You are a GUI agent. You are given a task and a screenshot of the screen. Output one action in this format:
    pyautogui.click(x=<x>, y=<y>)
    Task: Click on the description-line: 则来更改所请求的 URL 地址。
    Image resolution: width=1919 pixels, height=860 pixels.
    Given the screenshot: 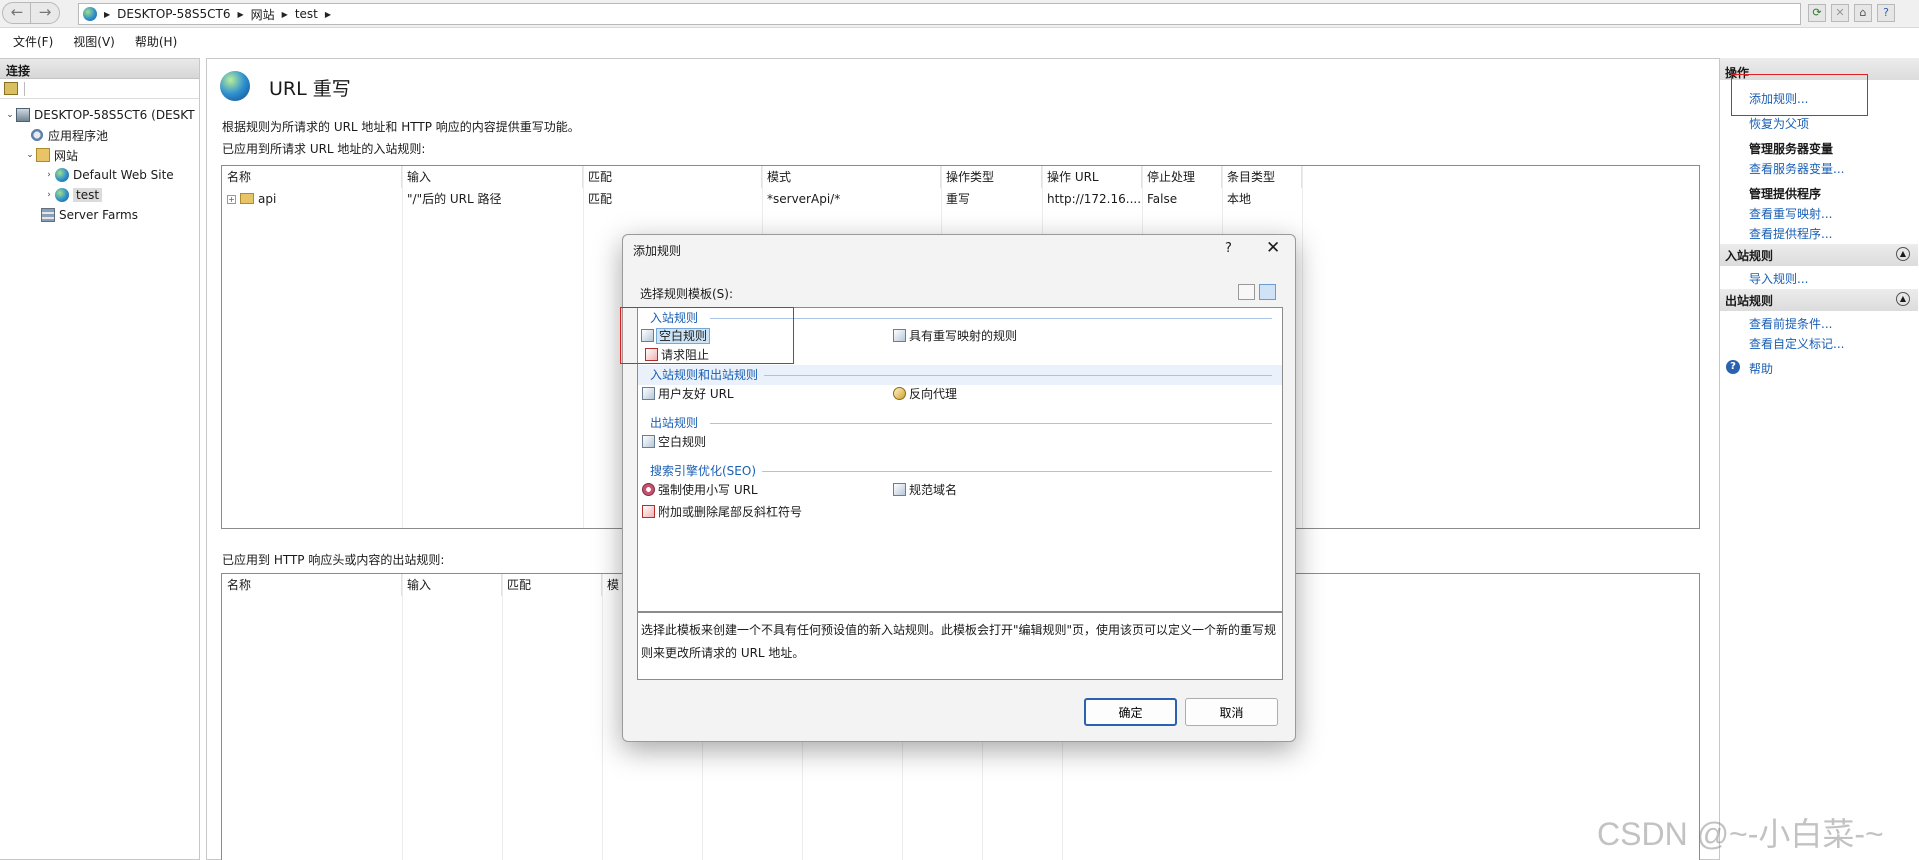 What is the action you would take?
    pyautogui.click(x=723, y=653)
    